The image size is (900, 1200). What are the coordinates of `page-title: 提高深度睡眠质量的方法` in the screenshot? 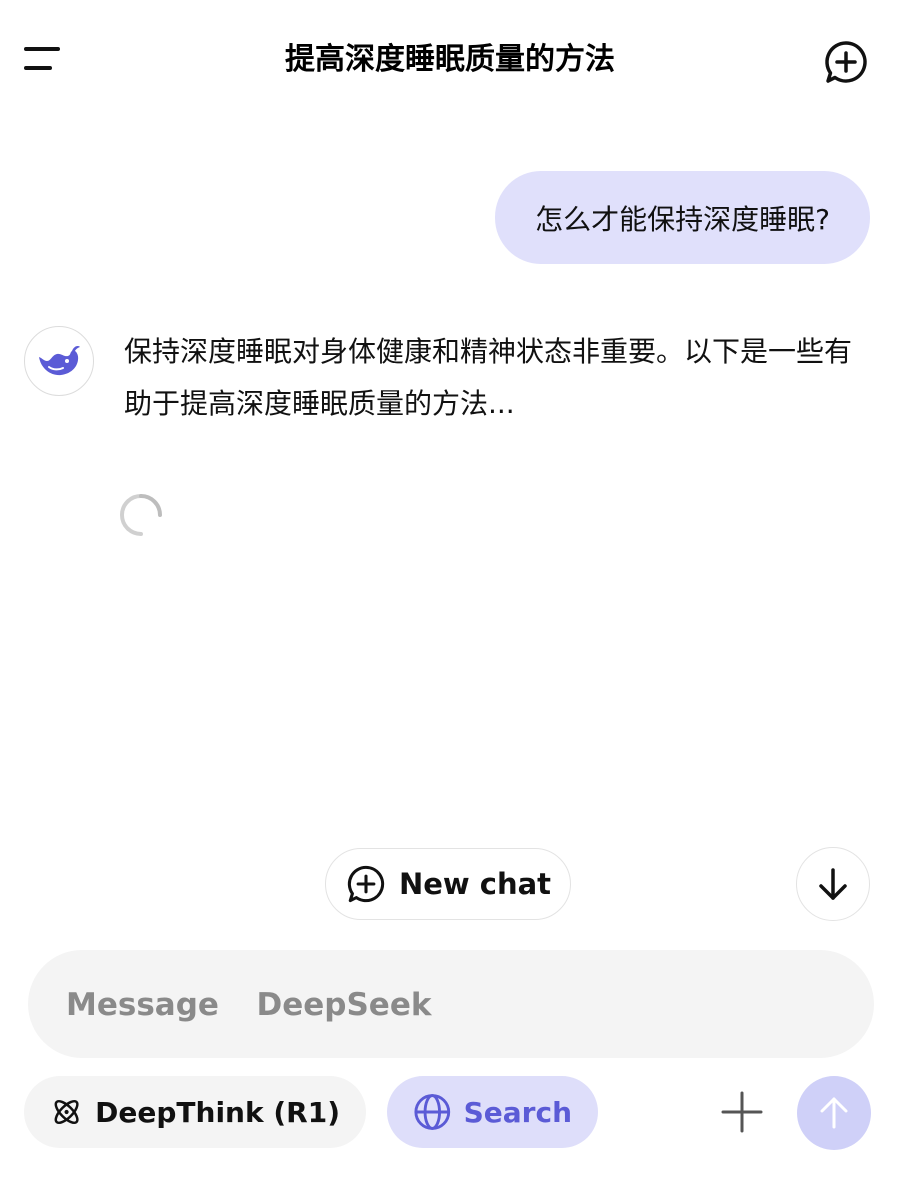 It's located at (450, 59).